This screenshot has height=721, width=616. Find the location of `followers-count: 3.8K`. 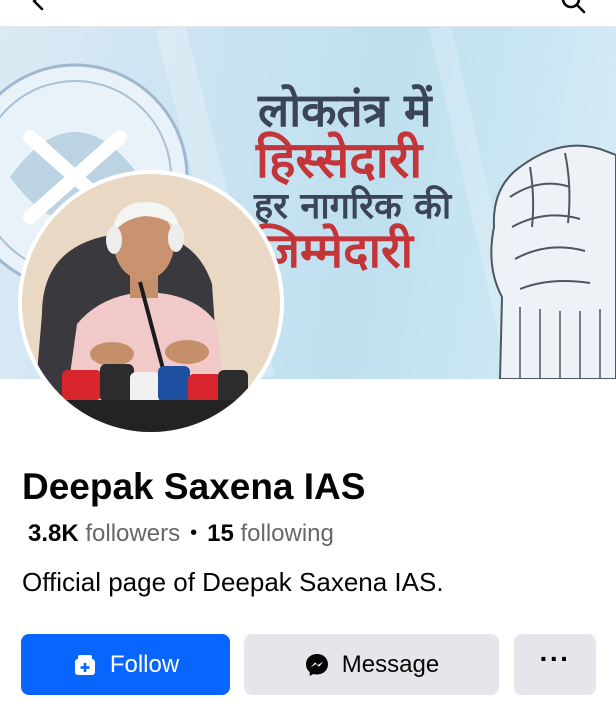

followers-count: 3.8K is located at coordinates (53, 533).